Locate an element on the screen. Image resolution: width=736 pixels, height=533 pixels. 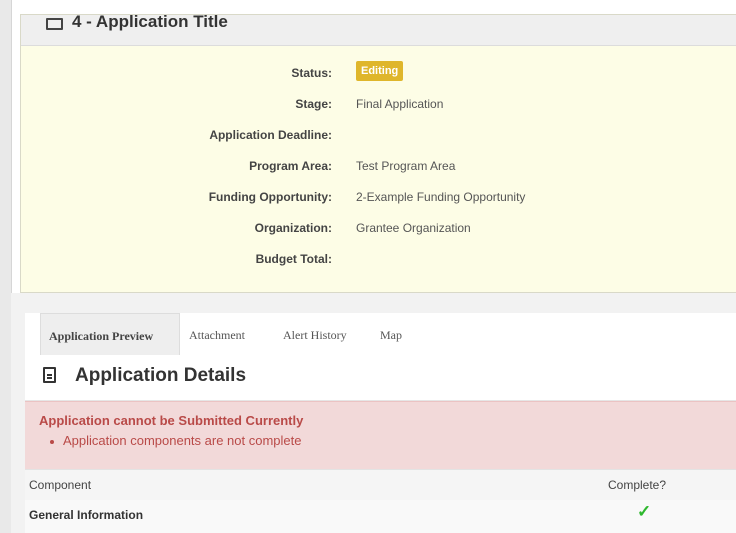
field-value: 2-Example Funding Opportunity is located at coordinates (441, 197).